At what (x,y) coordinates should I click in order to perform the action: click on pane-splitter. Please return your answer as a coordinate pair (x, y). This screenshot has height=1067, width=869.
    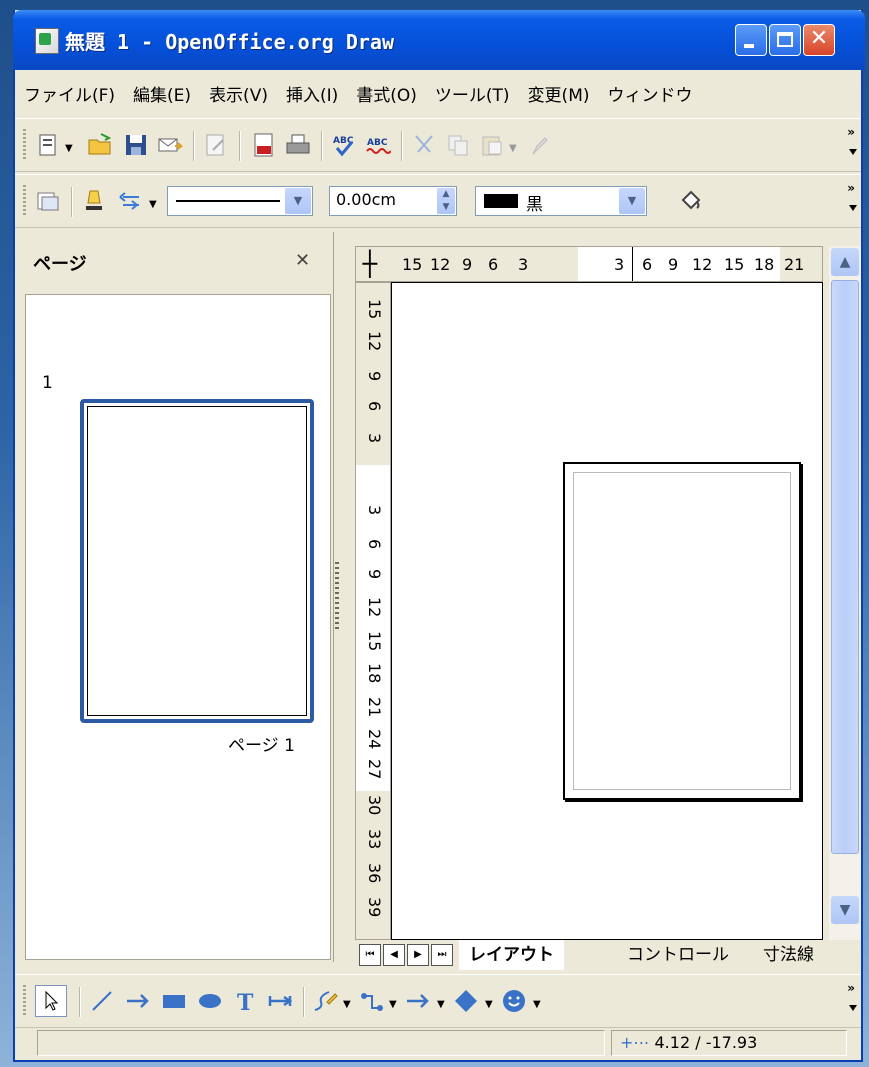
    Looking at the image, I should click on (337, 597).